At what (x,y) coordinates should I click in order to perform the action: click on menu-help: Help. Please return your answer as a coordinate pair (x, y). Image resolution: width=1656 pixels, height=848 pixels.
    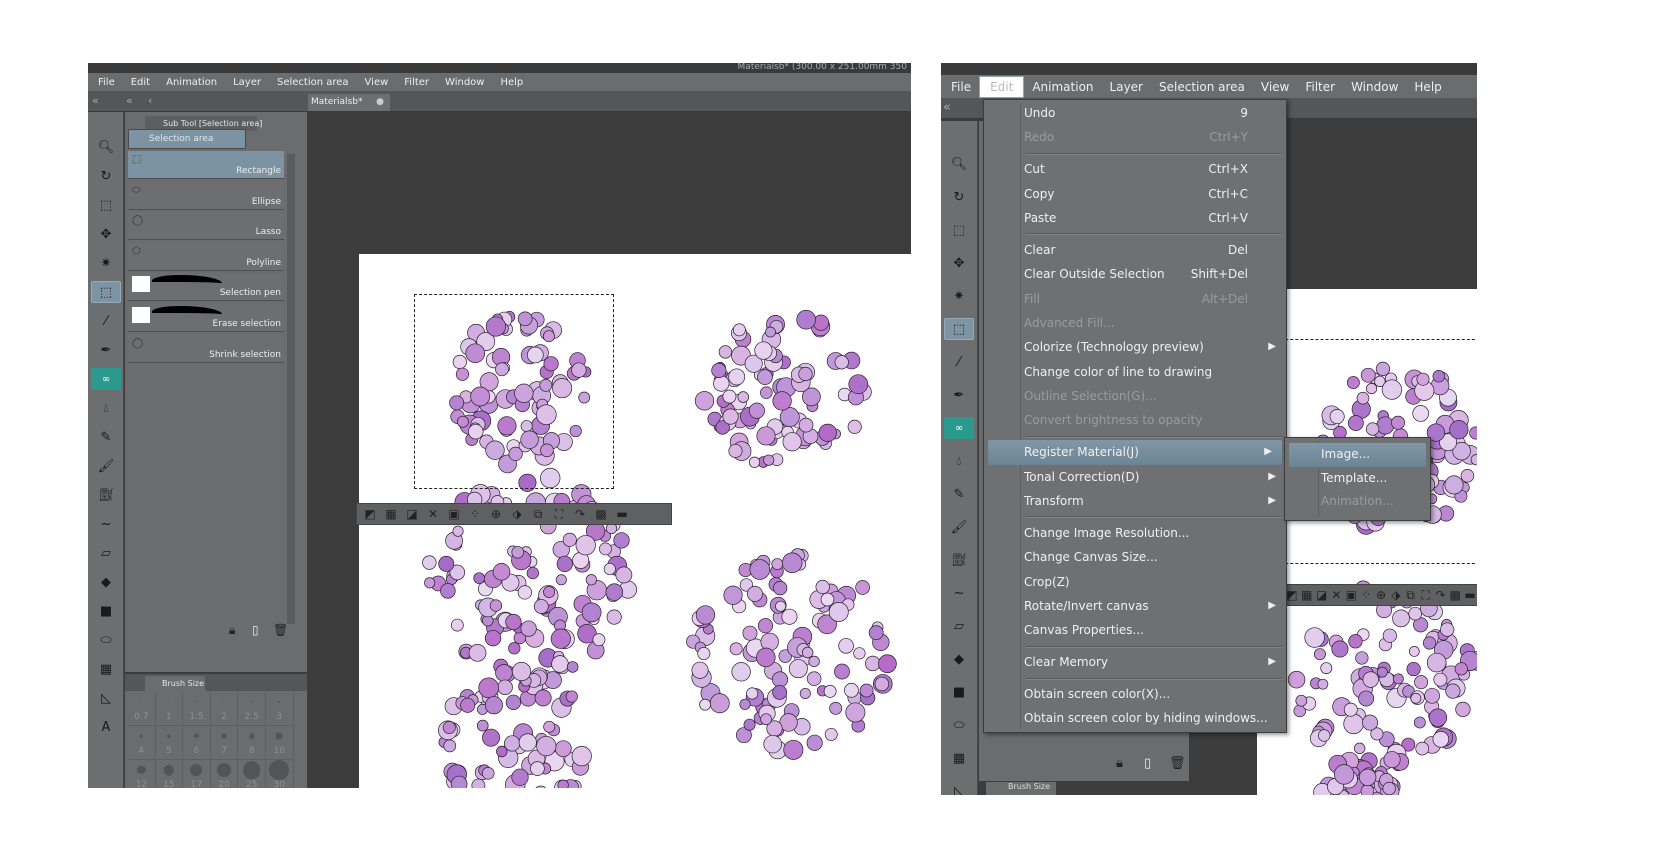
    Looking at the image, I should click on (1427, 87).